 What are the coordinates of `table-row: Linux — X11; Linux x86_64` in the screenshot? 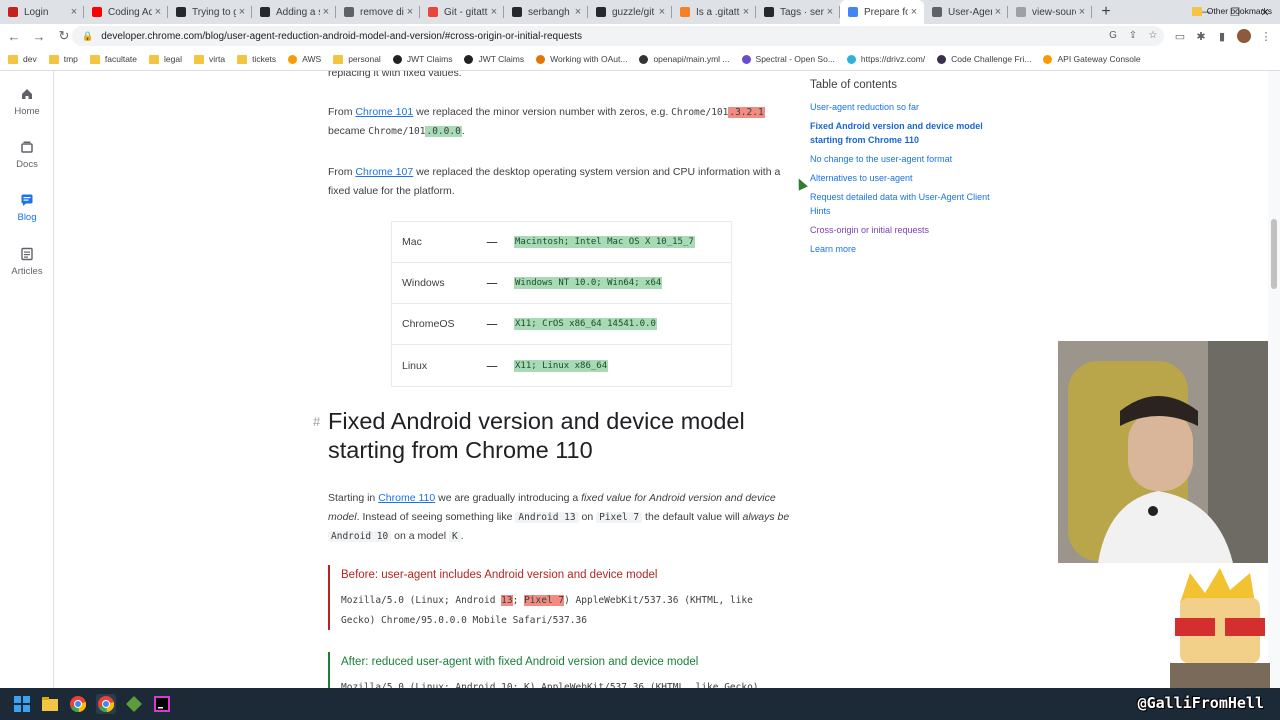 It's located at (505, 365).